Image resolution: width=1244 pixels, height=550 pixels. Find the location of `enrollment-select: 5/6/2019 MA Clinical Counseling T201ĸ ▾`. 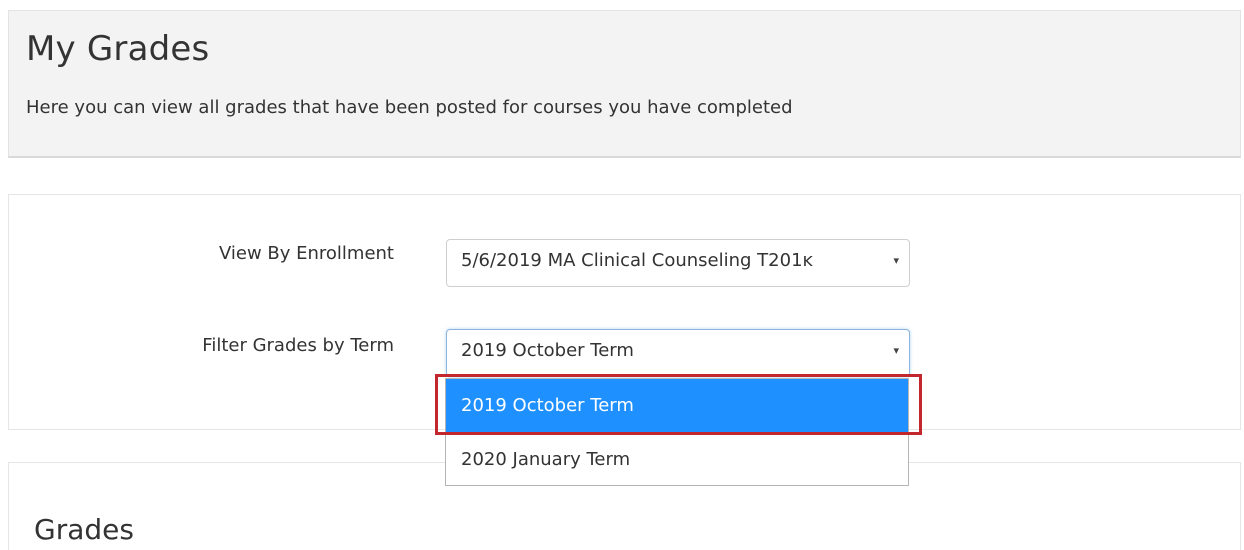

enrollment-select: 5/6/2019 MA Clinical Counseling T201ĸ ▾ is located at coordinates (678, 263).